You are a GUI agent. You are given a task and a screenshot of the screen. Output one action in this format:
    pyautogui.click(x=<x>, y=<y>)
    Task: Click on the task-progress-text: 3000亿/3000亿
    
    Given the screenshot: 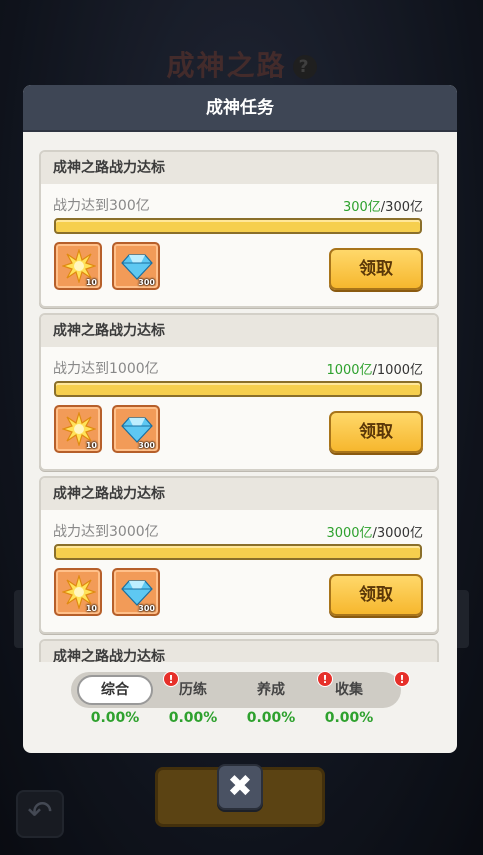 What is the action you would take?
    pyautogui.click(x=374, y=531)
    